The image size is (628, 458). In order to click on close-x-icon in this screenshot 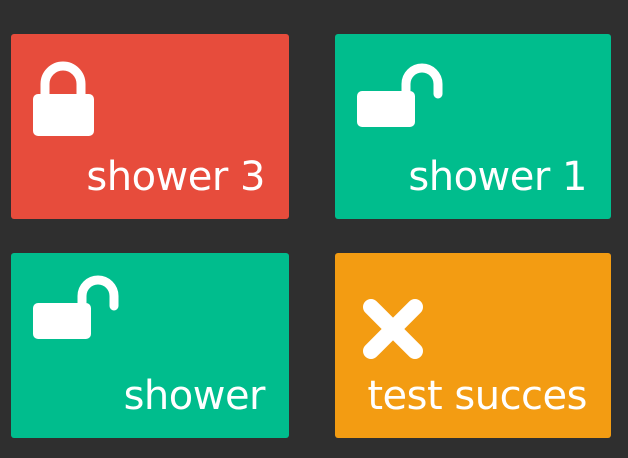, I will do `click(405, 321)`.